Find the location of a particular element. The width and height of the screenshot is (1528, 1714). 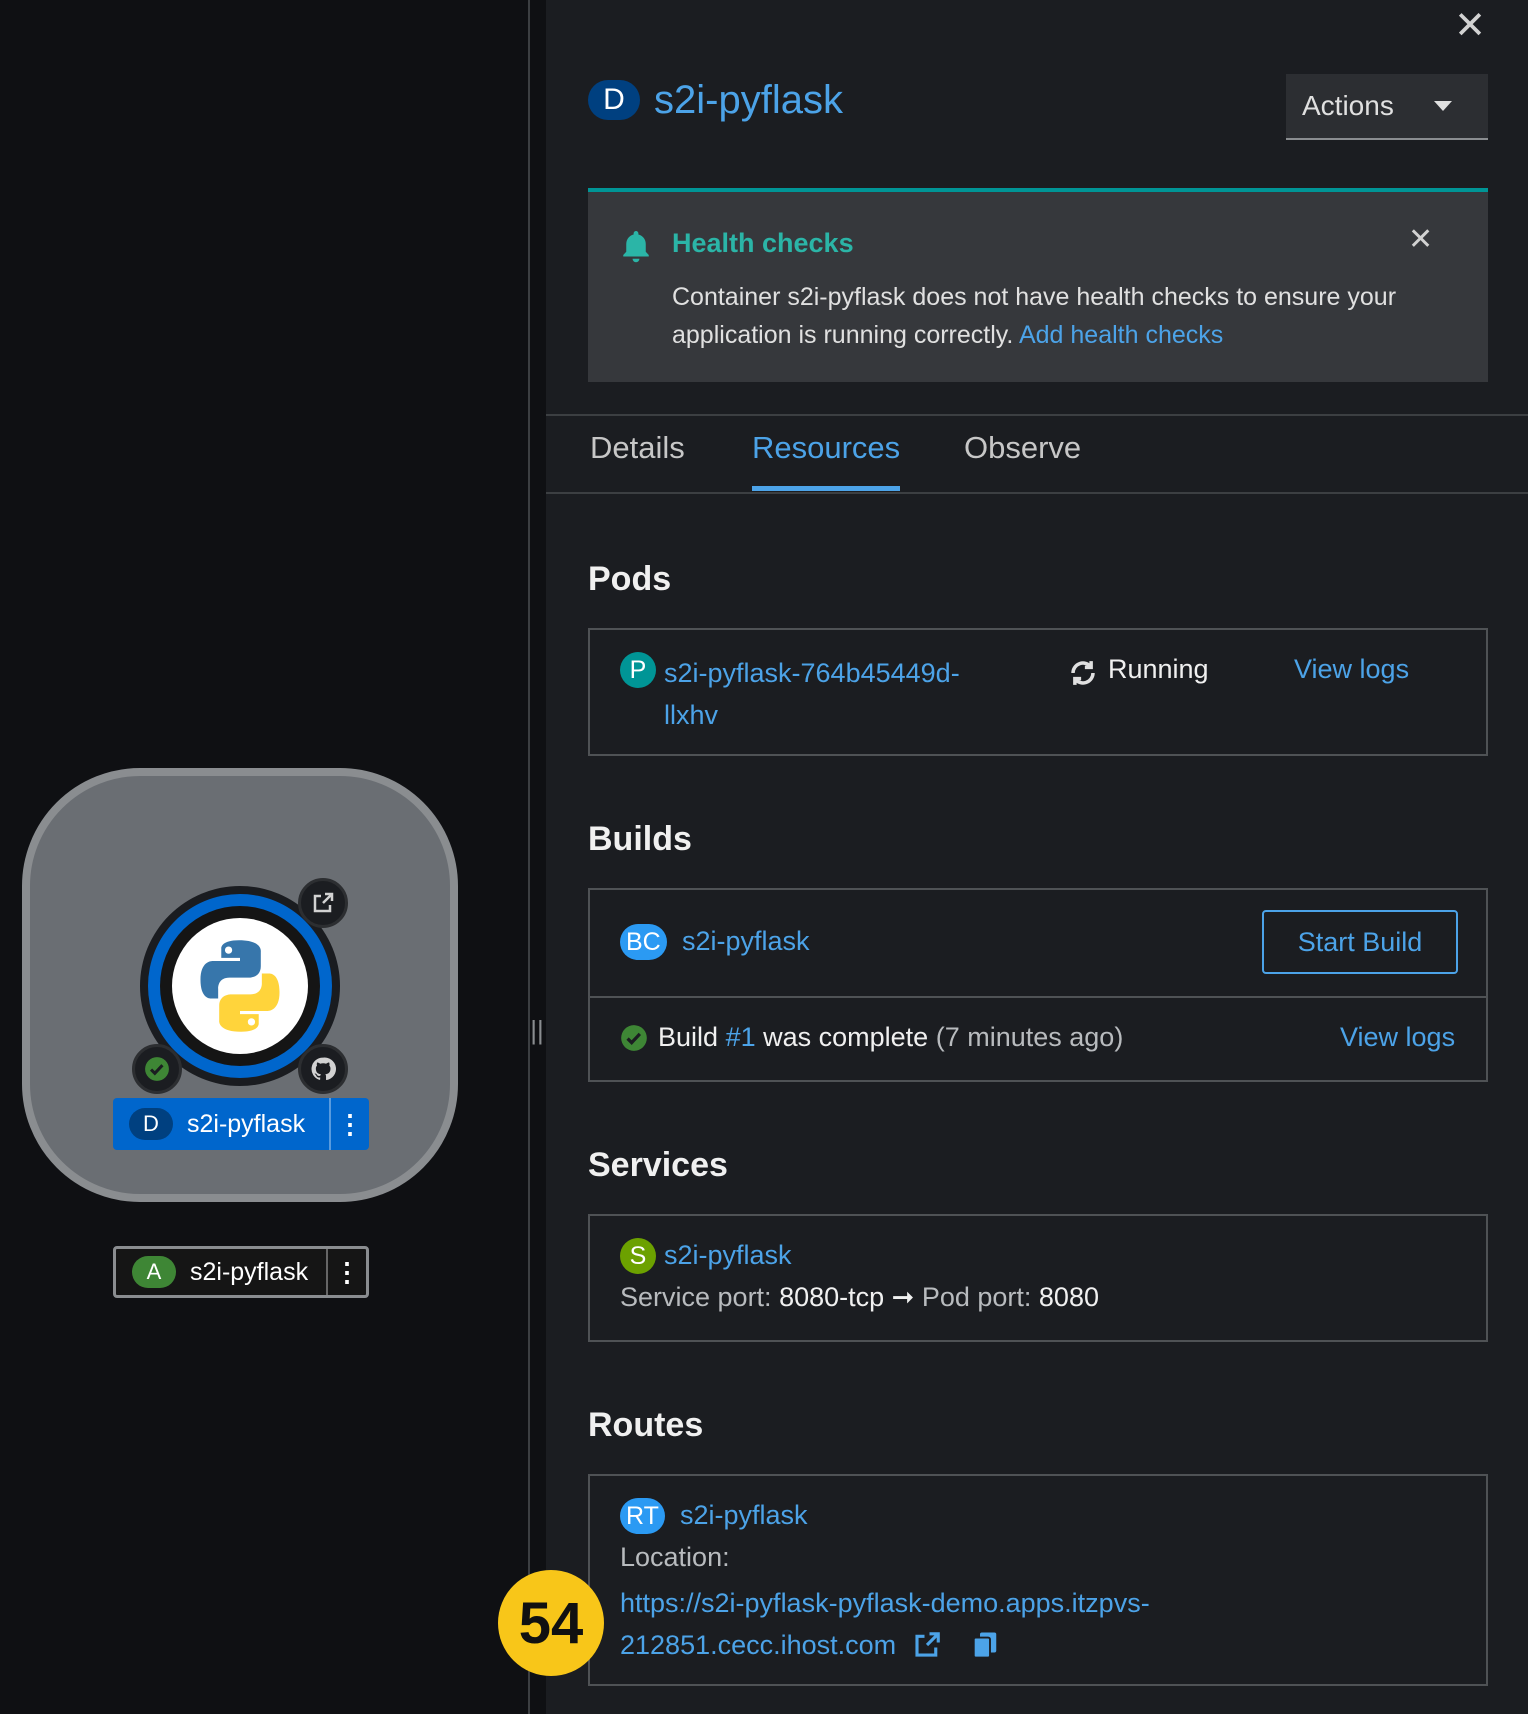

start-build-button: Start Build is located at coordinates (1360, 942).